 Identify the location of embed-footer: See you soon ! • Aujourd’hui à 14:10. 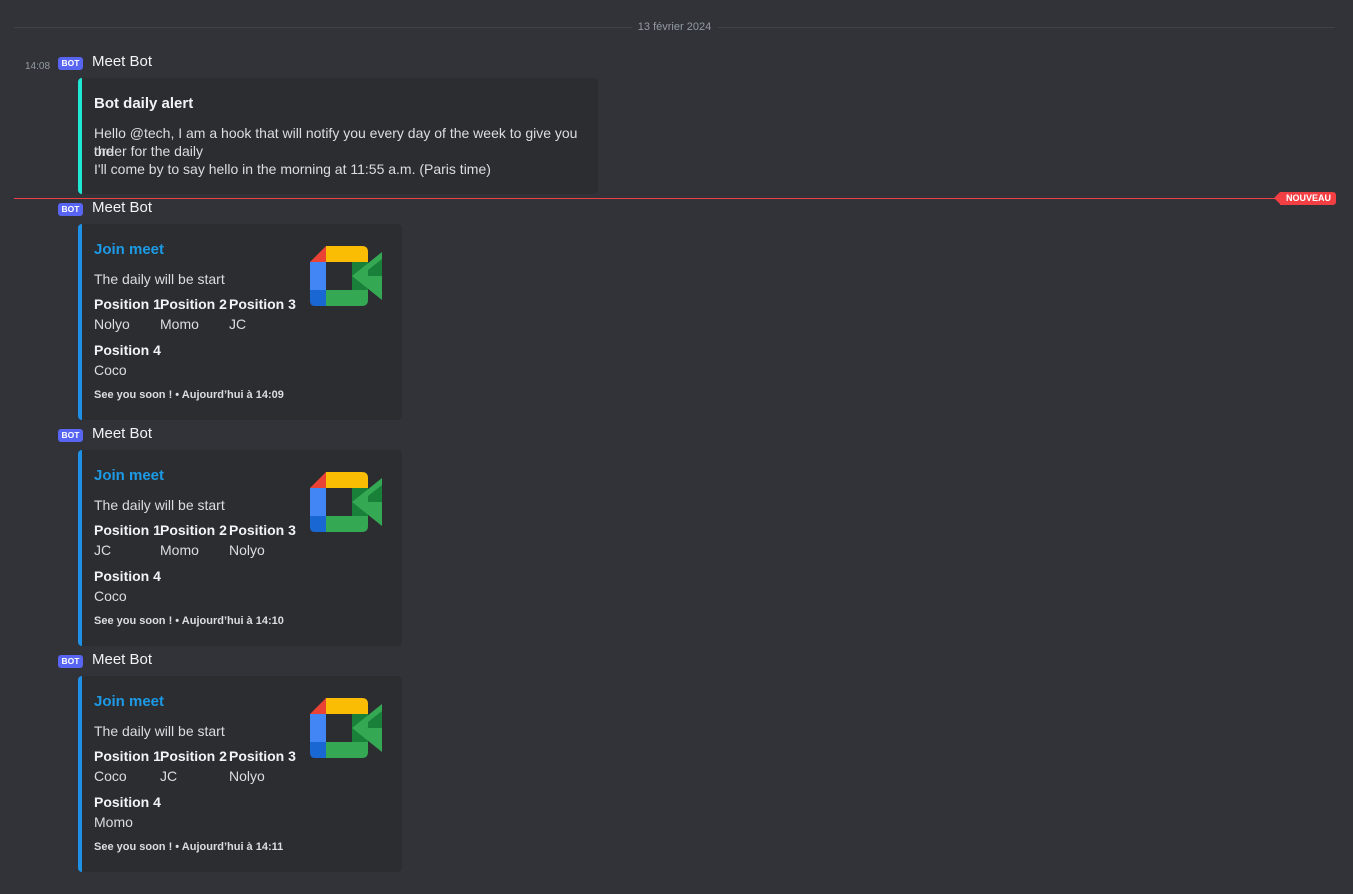
(189, 621).